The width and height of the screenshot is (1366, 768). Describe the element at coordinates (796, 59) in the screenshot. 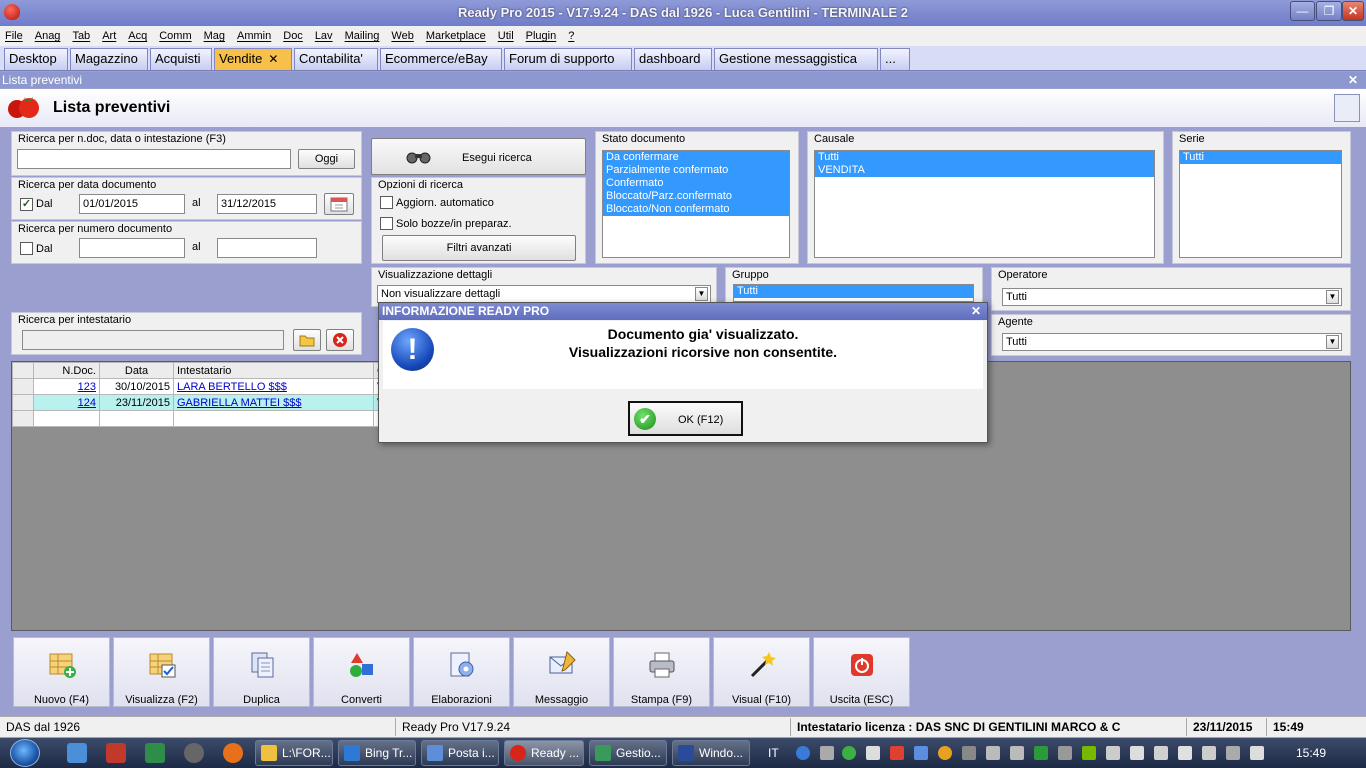

I see `tab-messaggistica: Gestione messaggistica` at that location.